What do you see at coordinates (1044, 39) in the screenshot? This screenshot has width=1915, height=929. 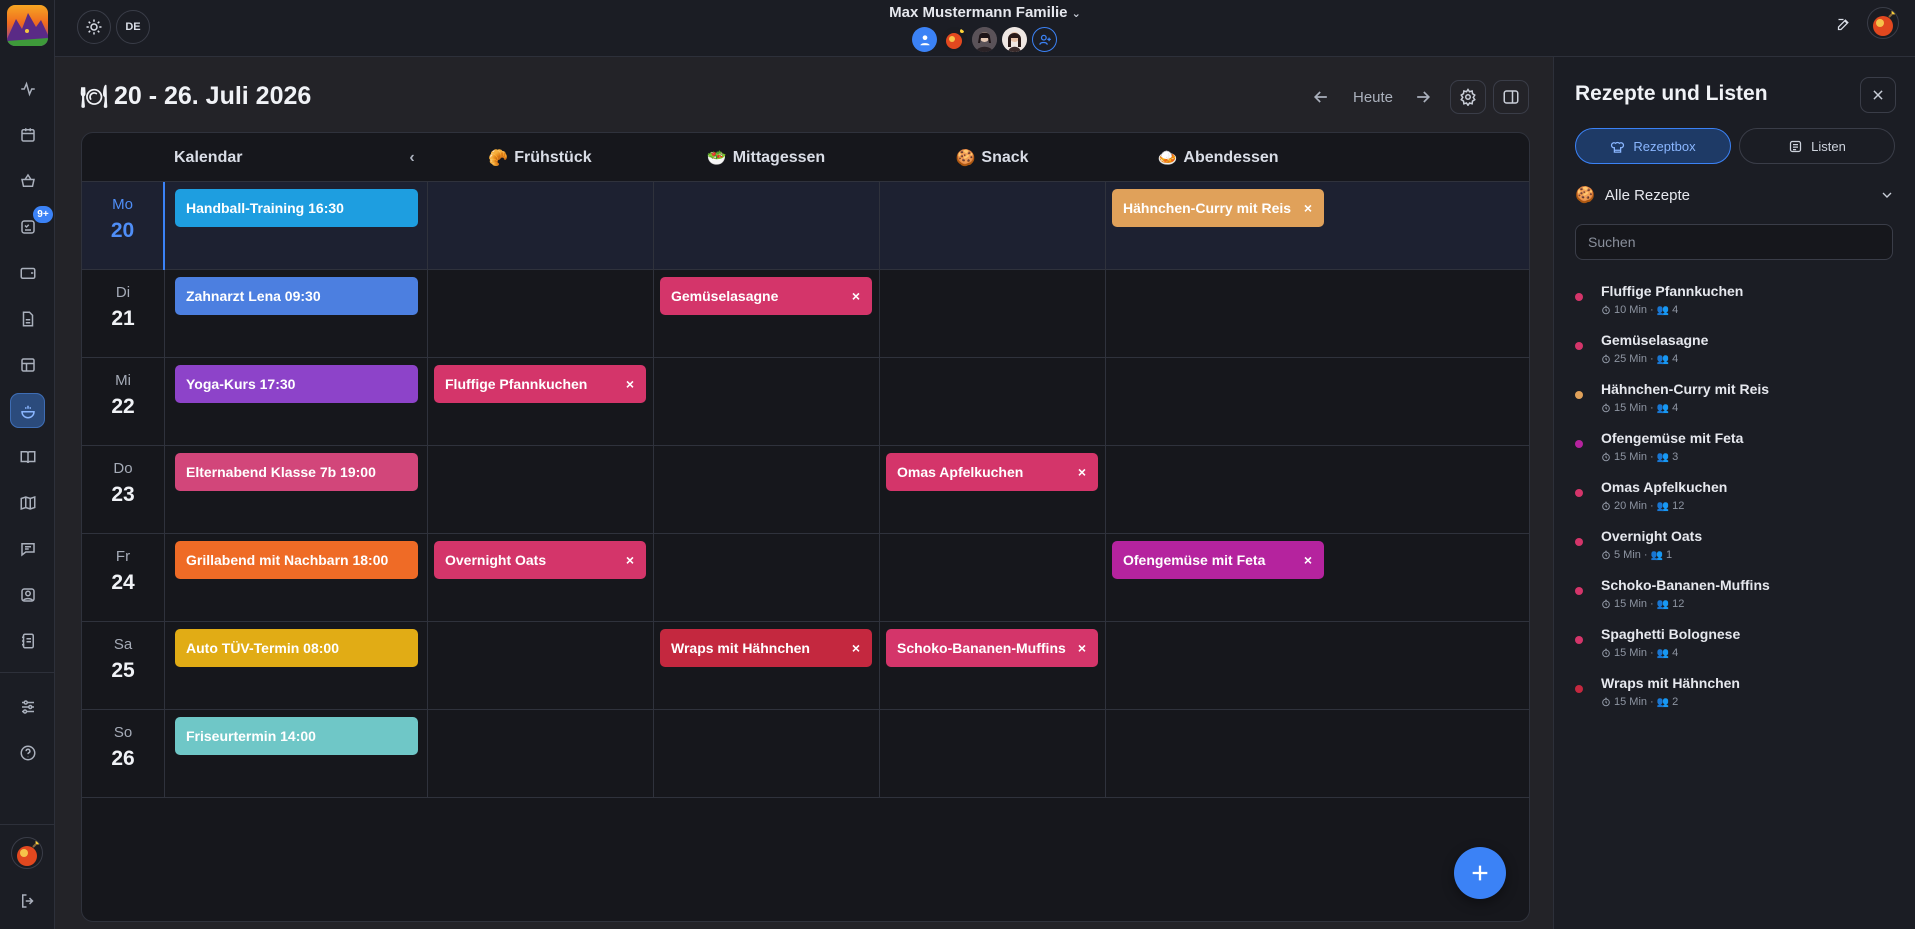 I see `add-member-icon` at bounding box center [1044, 39].